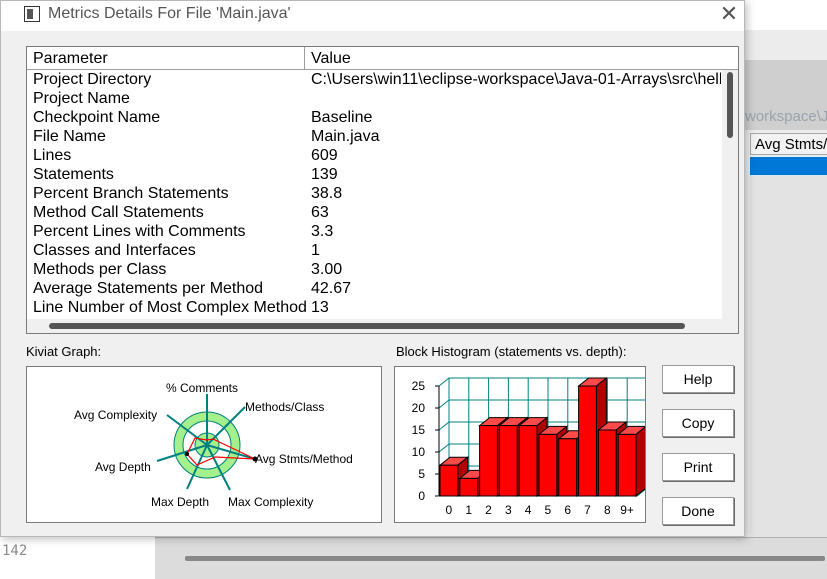 The height and width of the screenshot is (579, 827). What do you see at coordinates (508, 510) in the screenshot?
I see `histogram-x-tick-label: 3` at bounding box center [508, 510].